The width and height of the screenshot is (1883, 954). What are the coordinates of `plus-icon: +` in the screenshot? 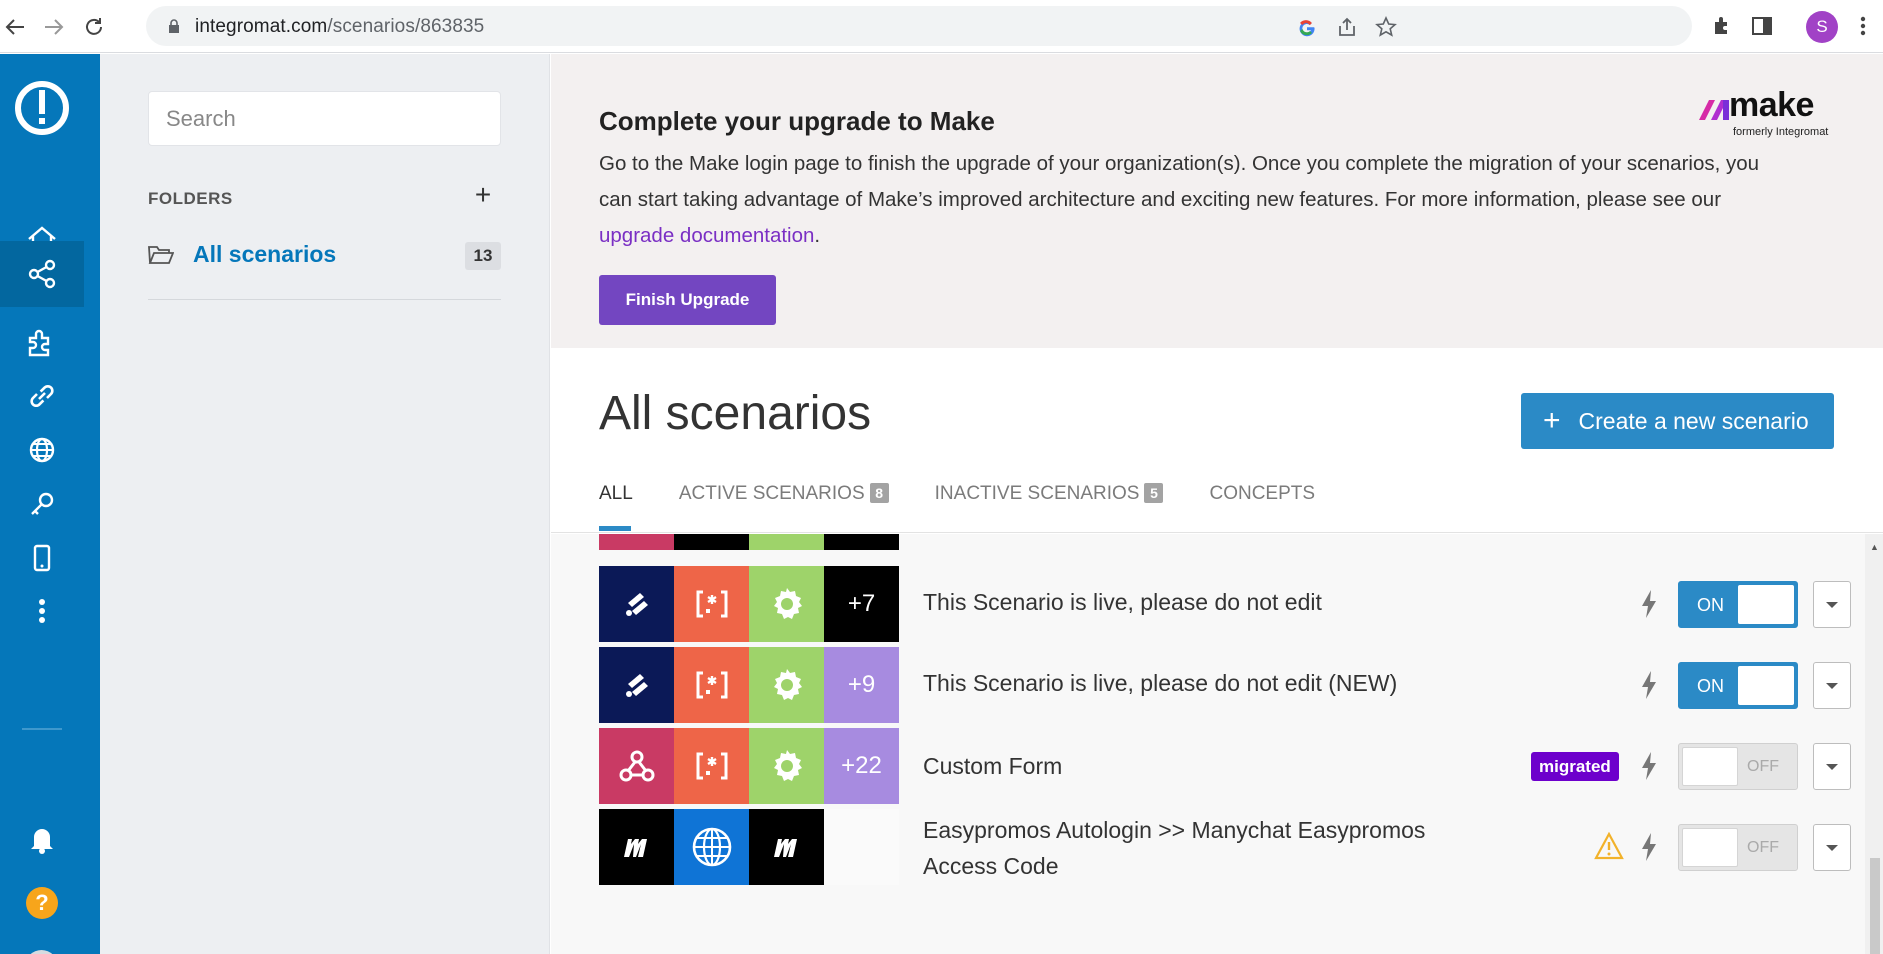 It's located at (1552, 420).